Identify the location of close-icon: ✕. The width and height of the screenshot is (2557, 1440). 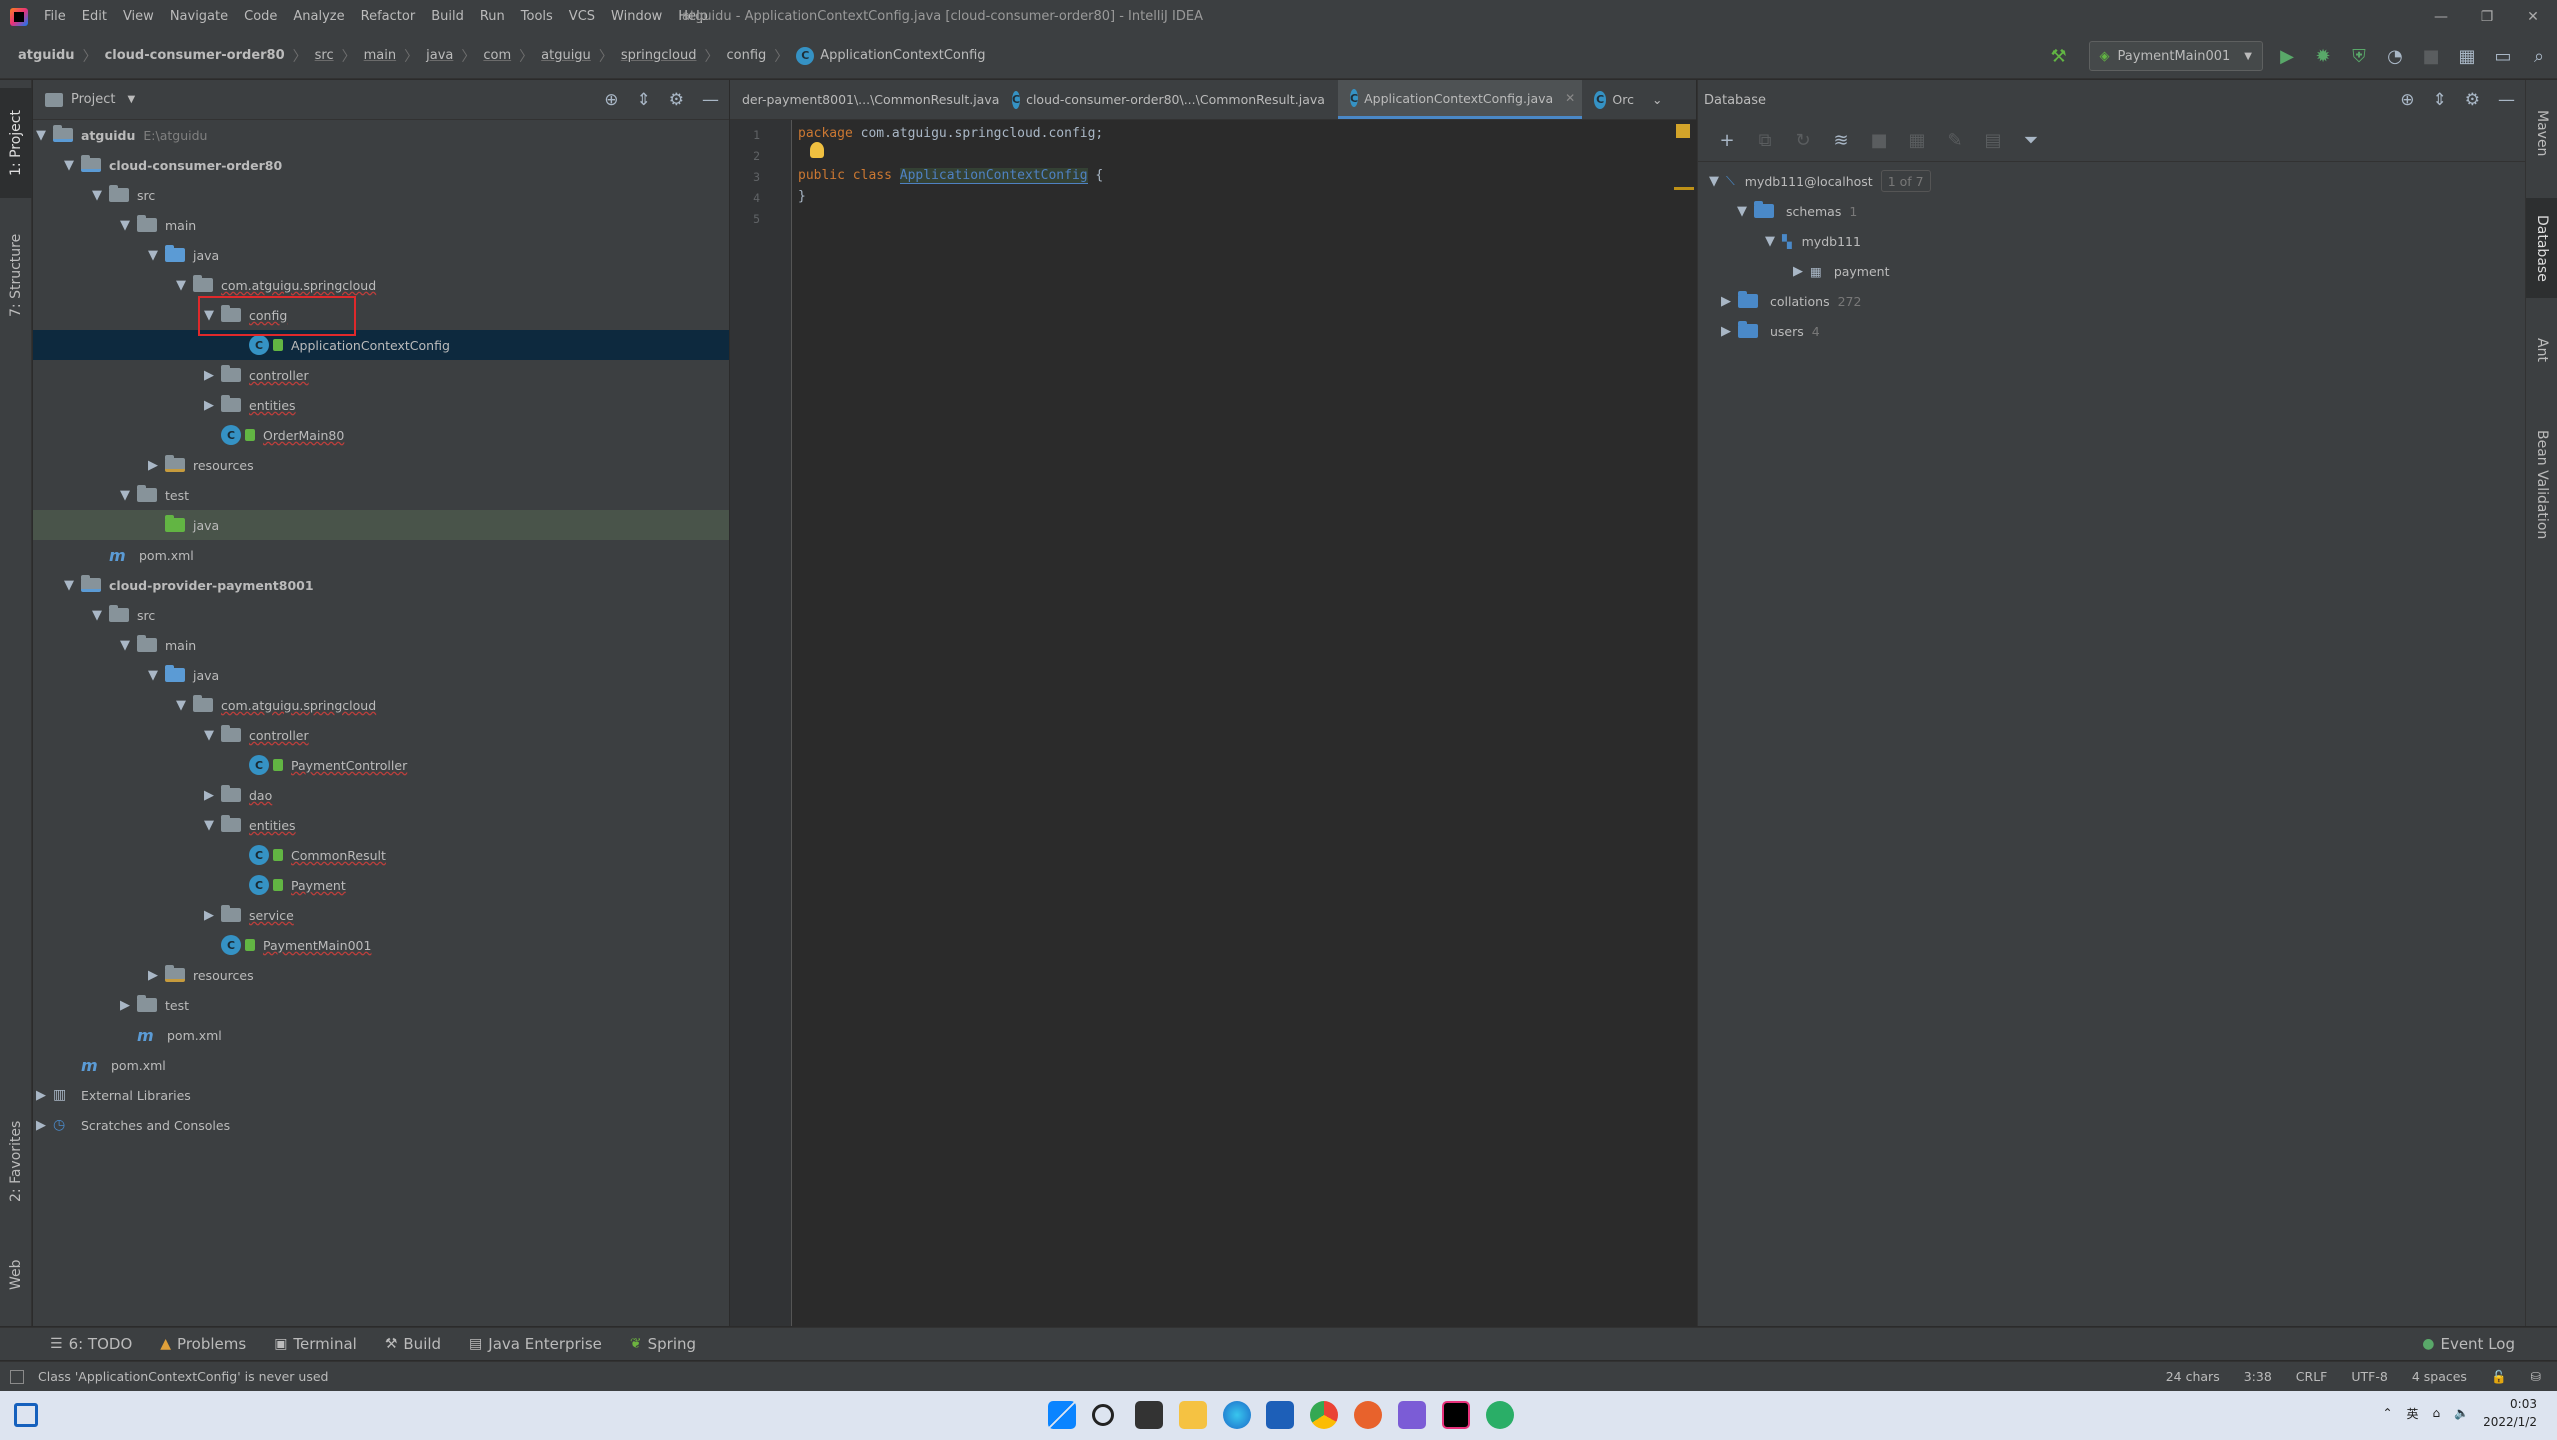
(1570, 98).